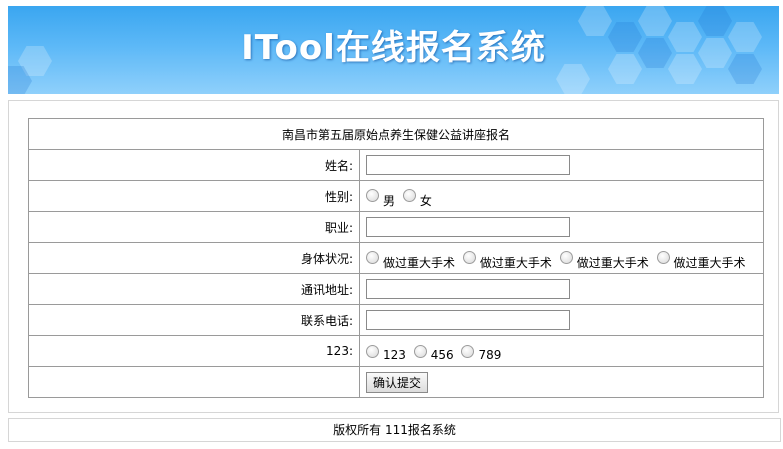  What do you see at coordinates (394, 430) in the screenshot?
I see `footer-copyright: 版权所有 111报名系统` at bounding box center [394, 430].